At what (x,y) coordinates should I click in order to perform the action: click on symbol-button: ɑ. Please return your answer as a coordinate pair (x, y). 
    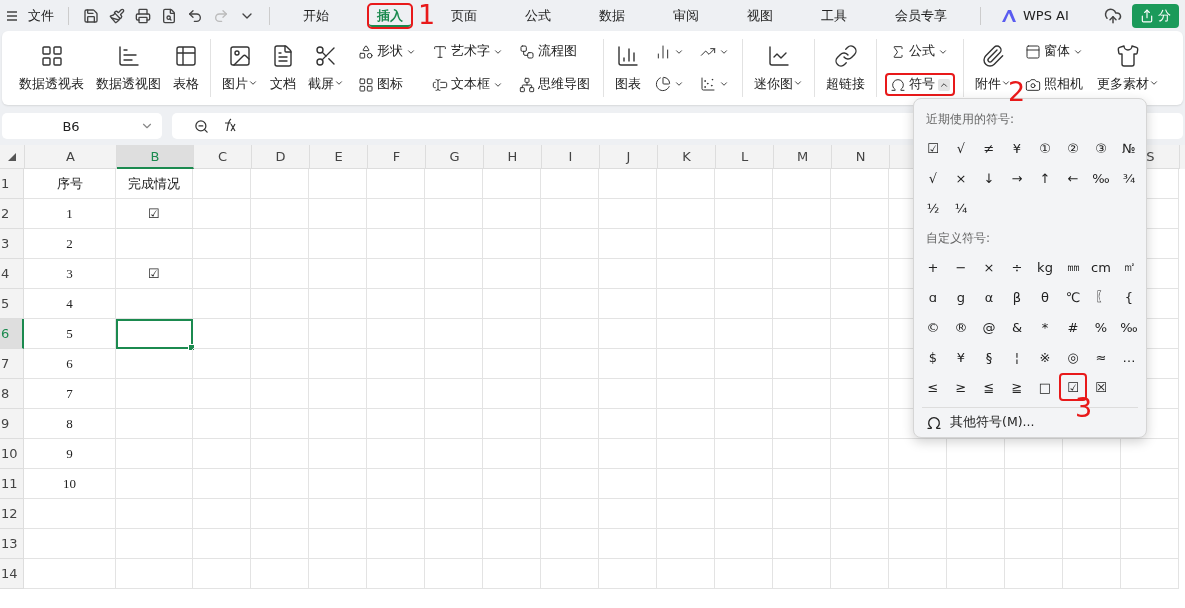
    Looking at the image, I should click on (933, 297).